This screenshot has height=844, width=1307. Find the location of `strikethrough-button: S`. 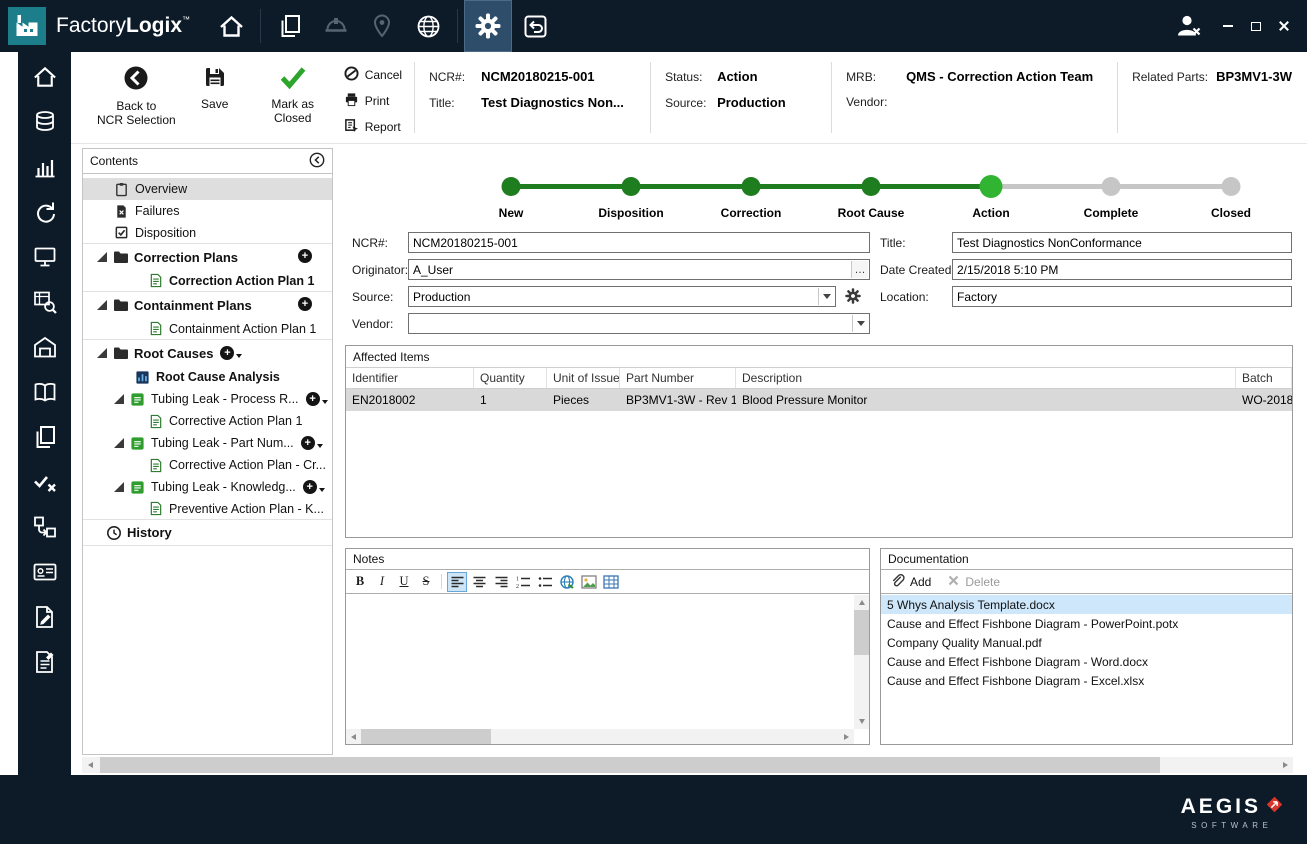

strikethrough-button: S is located at coordinates (426, 582).